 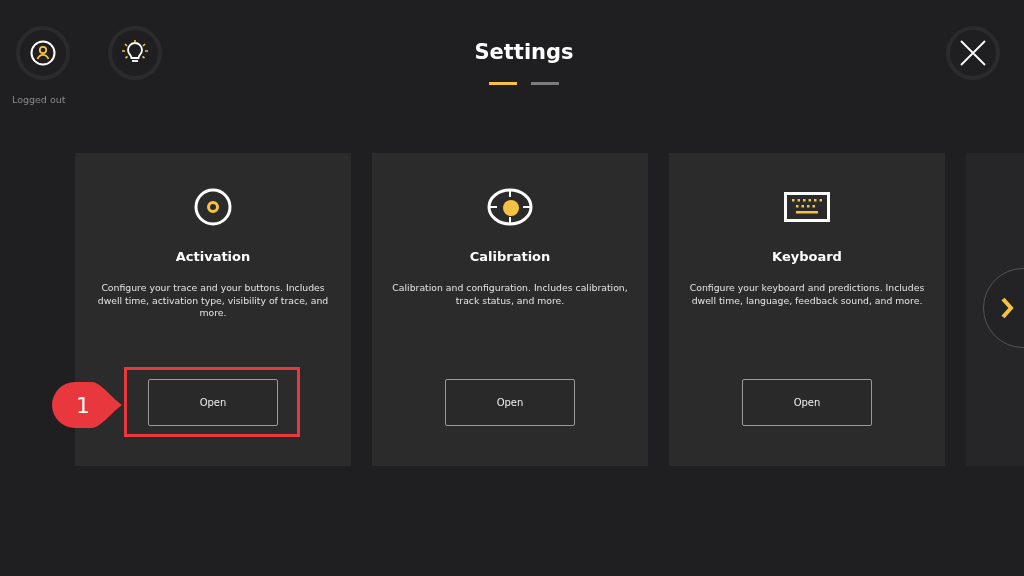 I want to click on crosshair-icon, so click(x=510, y=207).